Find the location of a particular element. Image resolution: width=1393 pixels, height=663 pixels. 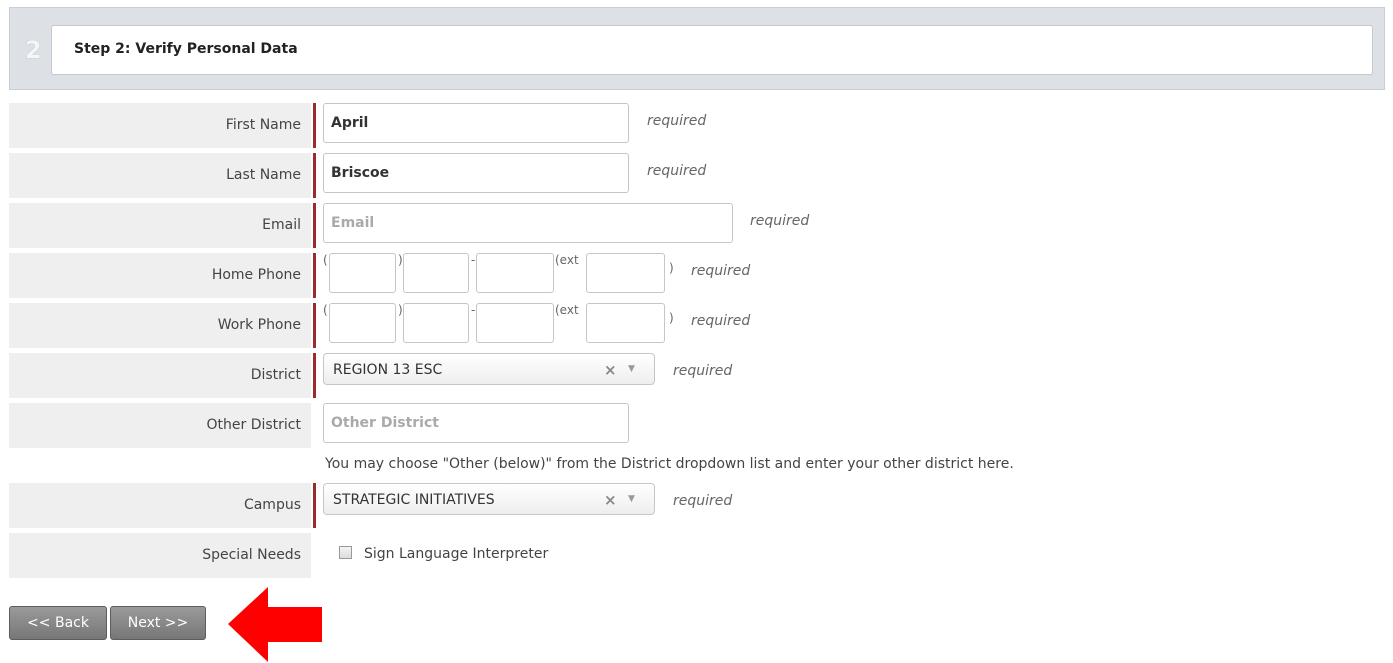

home-phone-prefix is located at coordinates (436, 273).